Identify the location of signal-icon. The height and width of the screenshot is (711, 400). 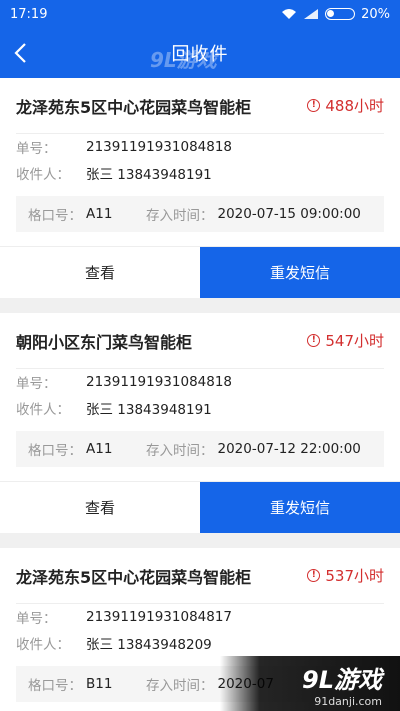
(311, 14).